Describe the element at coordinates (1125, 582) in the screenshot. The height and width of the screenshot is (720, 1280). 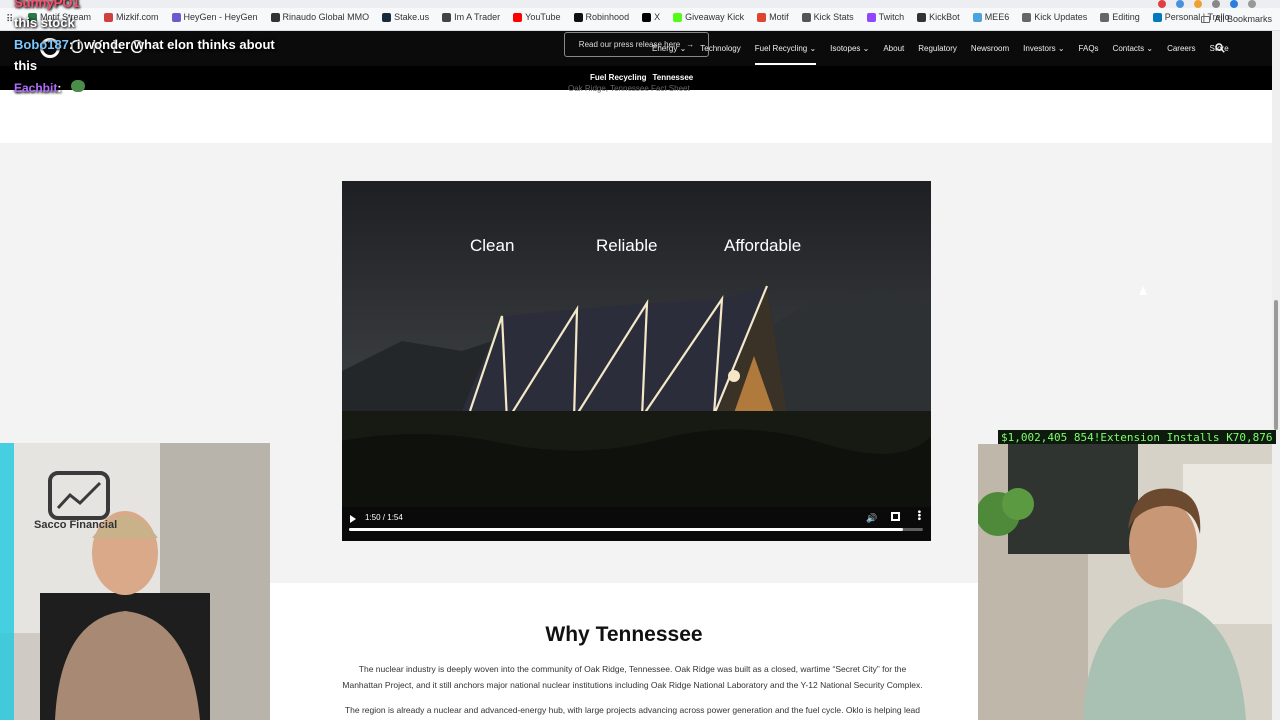
I see `right-webcam` at that location.